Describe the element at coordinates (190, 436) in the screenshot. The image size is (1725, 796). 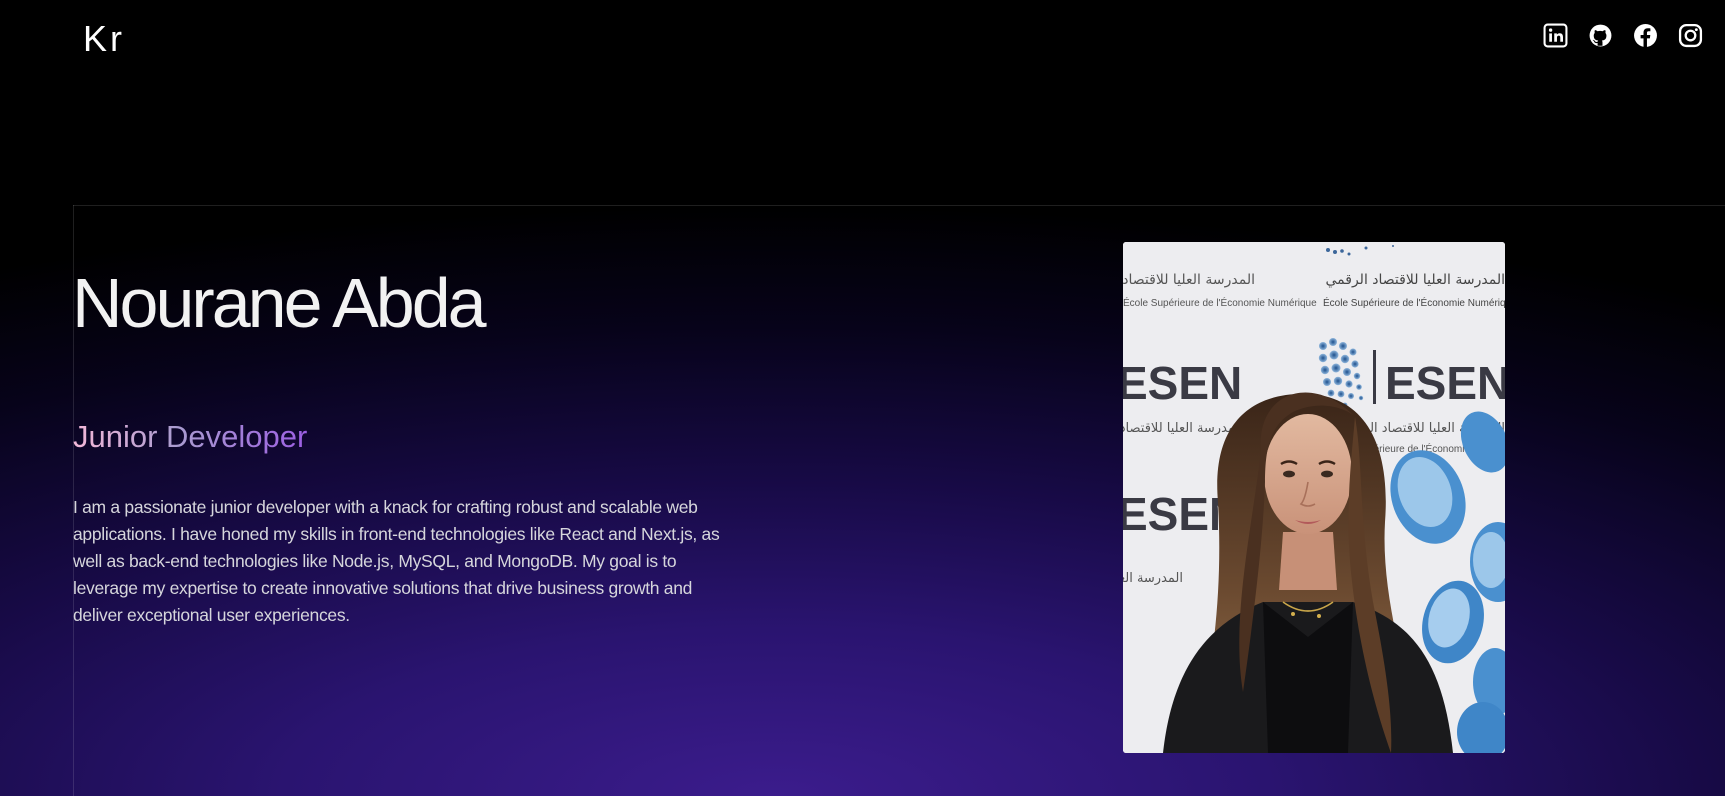
I see `hero-role: Junior Developer` at that location.